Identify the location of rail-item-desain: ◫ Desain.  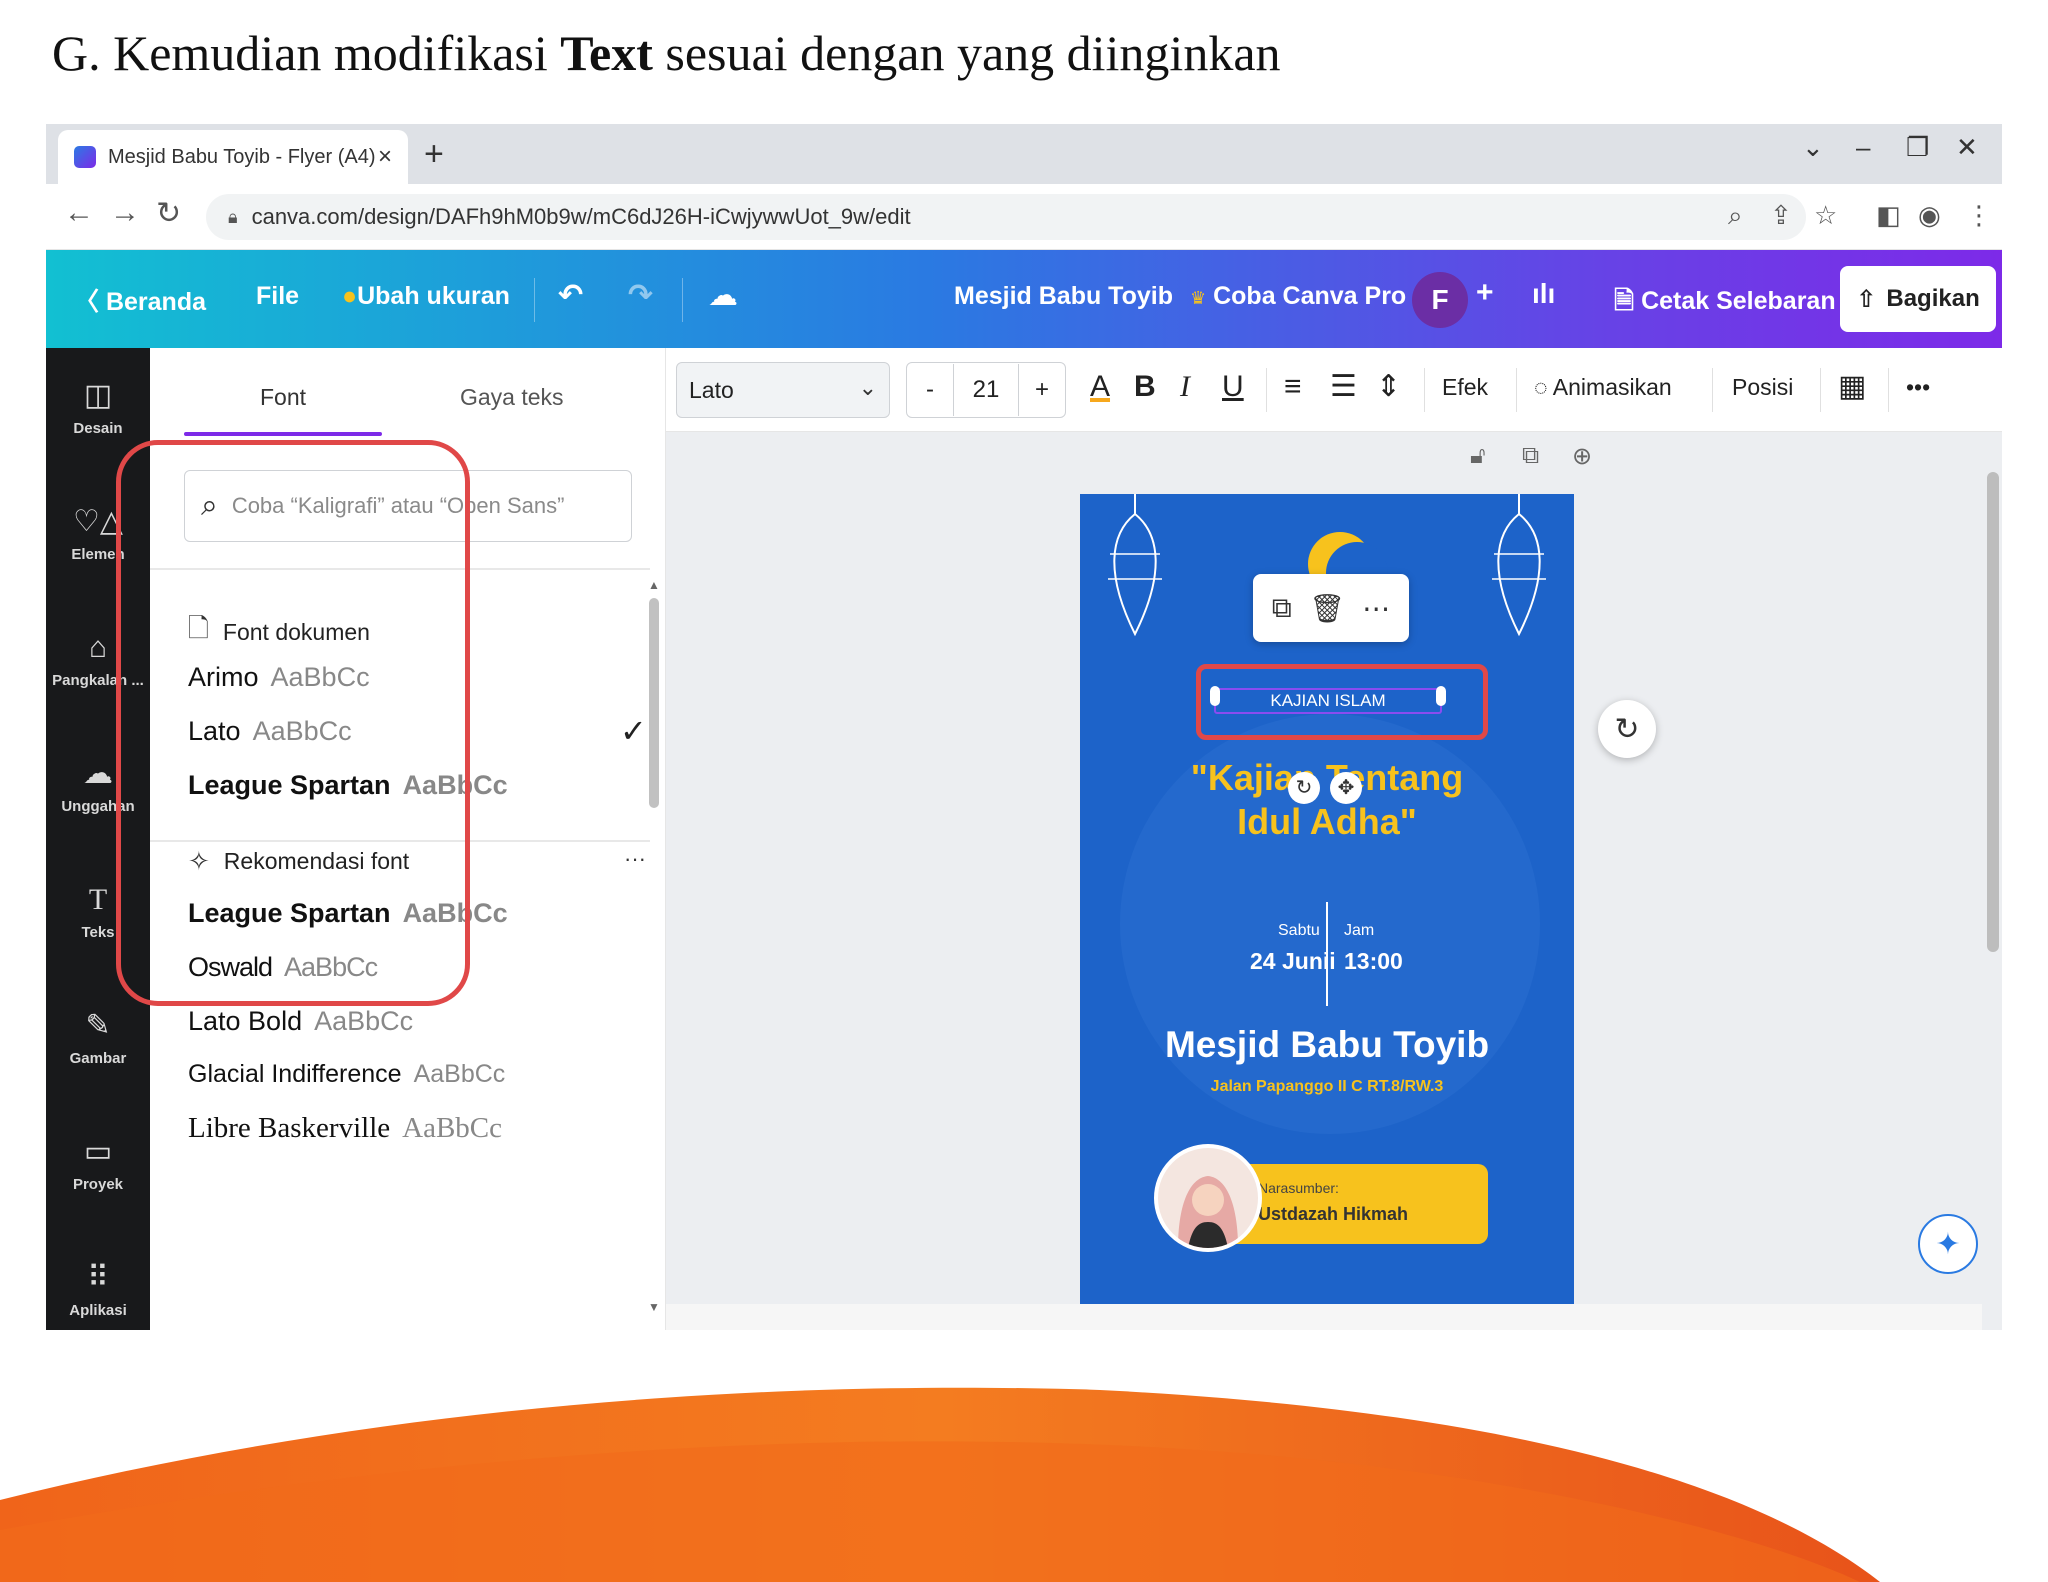
(98, 407).